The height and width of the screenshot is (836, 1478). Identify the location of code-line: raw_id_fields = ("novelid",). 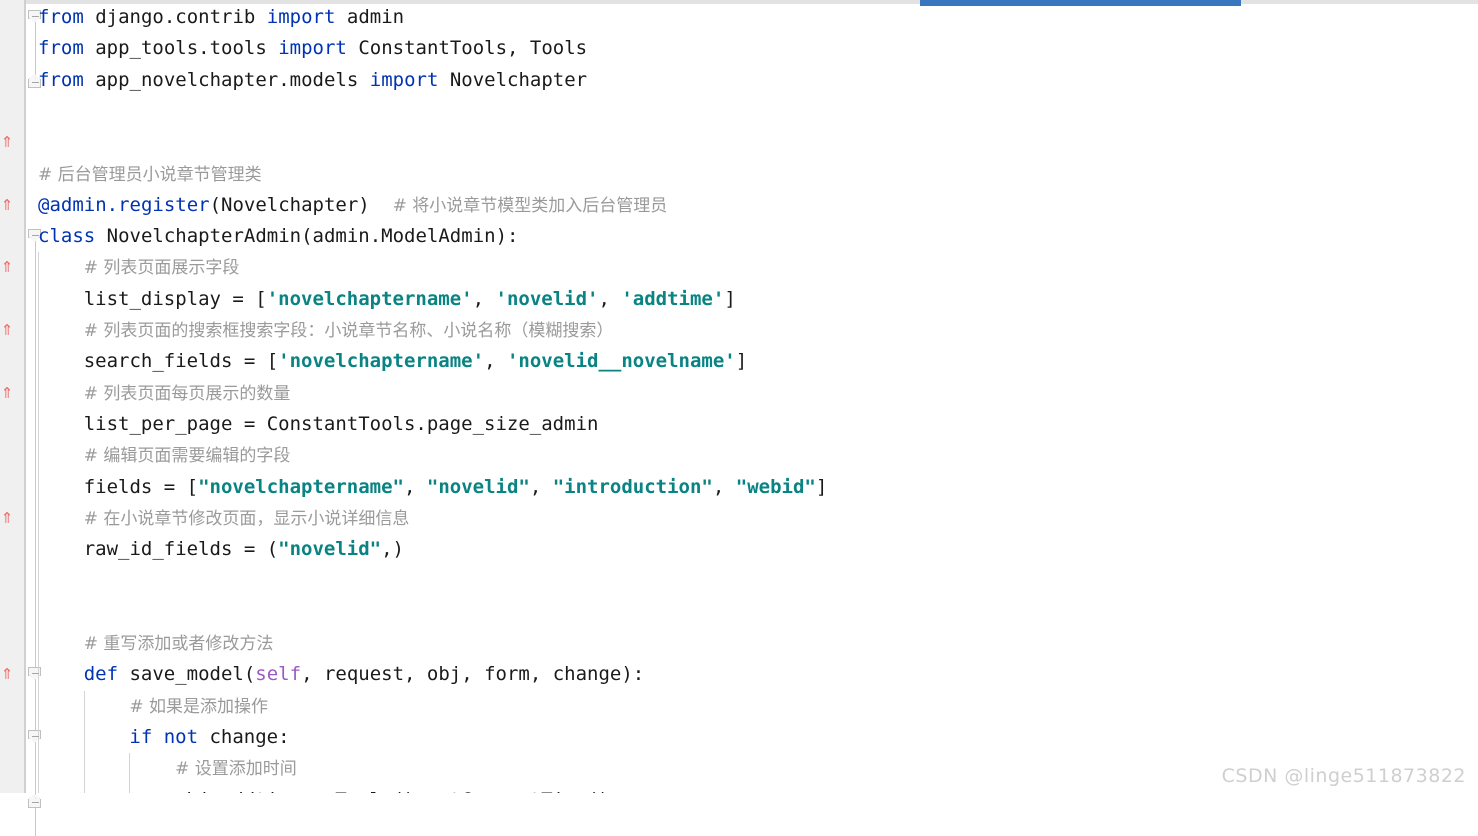
(216, 549).